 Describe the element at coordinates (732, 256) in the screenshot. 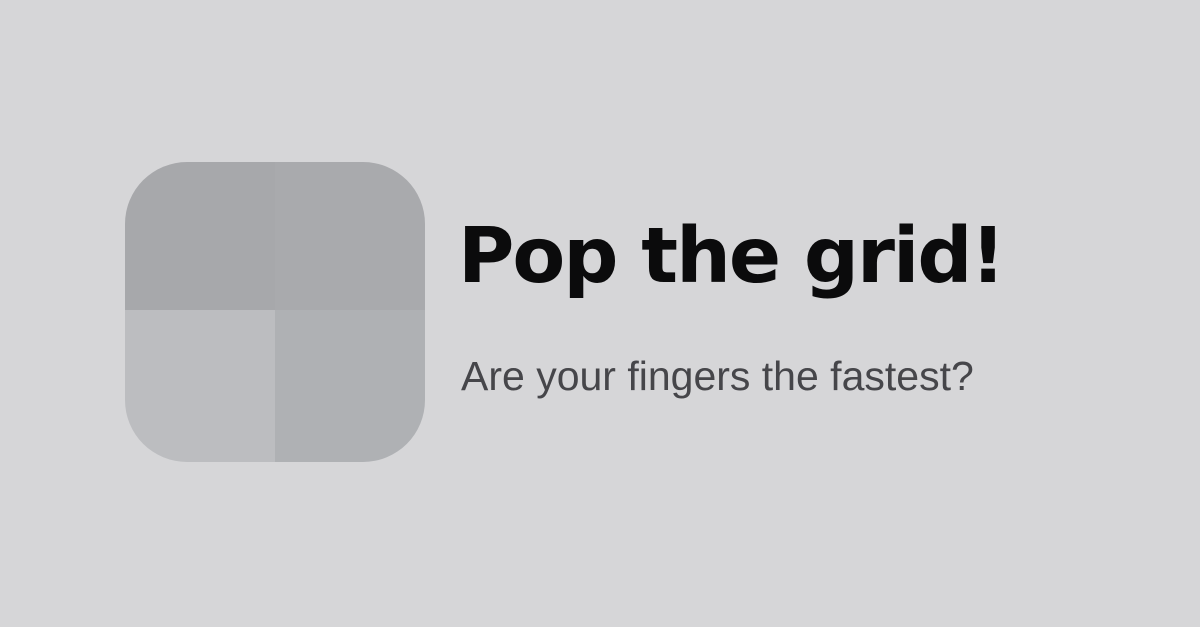

I see `page-title: Pop the grid!` at that location.